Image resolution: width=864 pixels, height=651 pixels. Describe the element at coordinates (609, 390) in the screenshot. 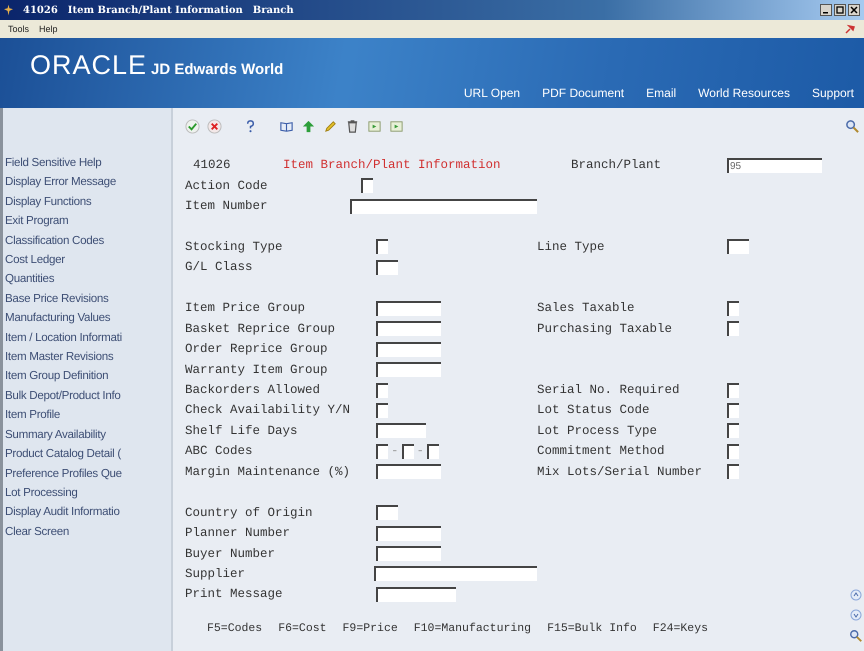

I see `field-label: Serial No. Required` at that location.